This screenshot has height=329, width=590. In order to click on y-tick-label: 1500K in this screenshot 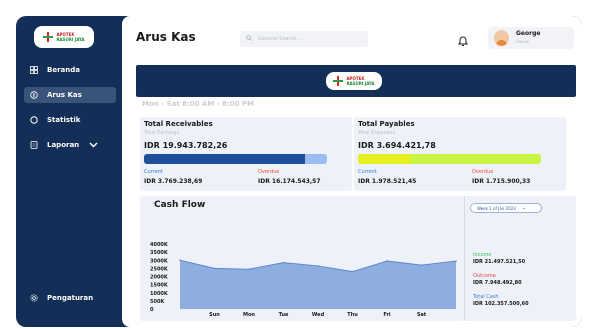, I will do `click(159, 286)`.